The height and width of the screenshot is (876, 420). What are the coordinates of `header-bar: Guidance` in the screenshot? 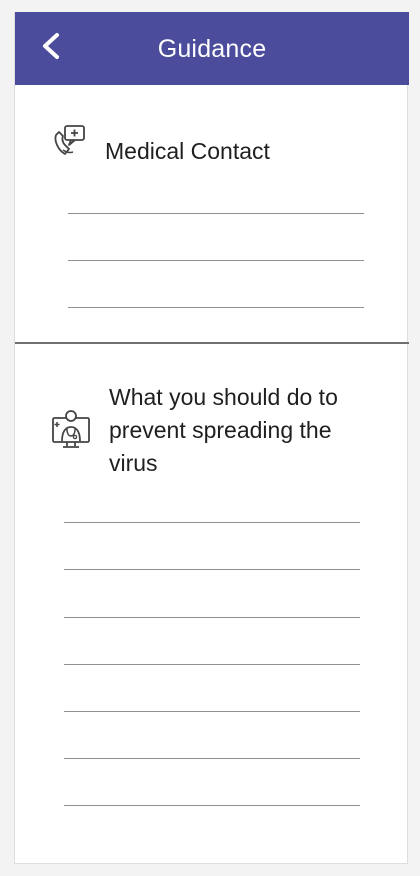 It's located at (212, 48).